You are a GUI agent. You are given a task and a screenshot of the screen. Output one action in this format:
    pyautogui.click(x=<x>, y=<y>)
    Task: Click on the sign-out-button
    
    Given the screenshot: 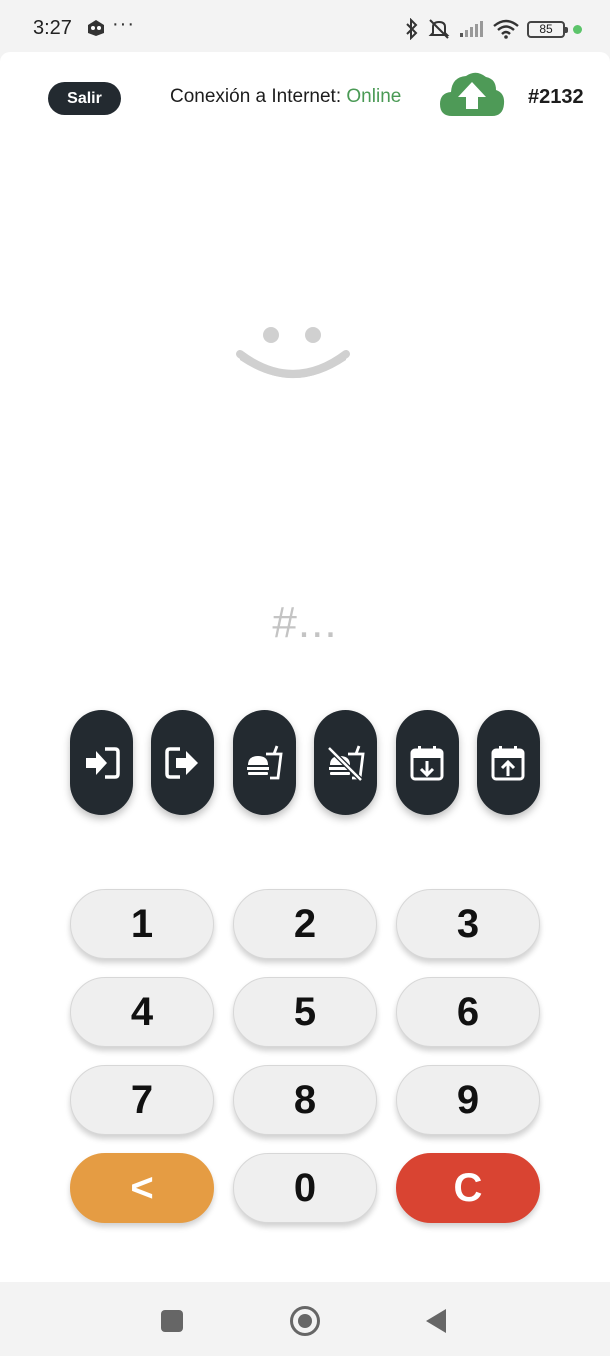 What is the action you would take?
    pyautogui.click(x=183, y=762)
    